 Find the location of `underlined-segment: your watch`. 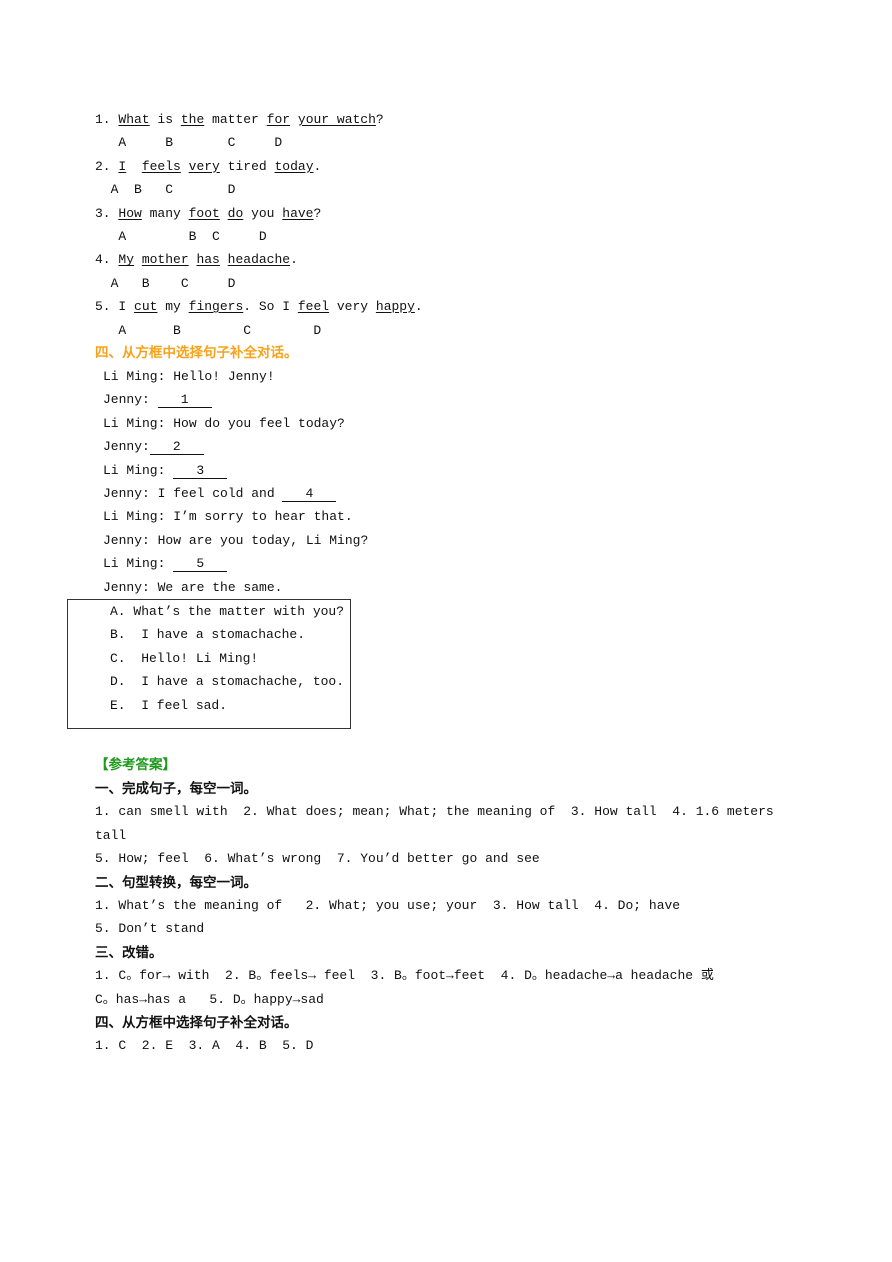

underlined-segment: your watch is located at coordinates (336, 119).